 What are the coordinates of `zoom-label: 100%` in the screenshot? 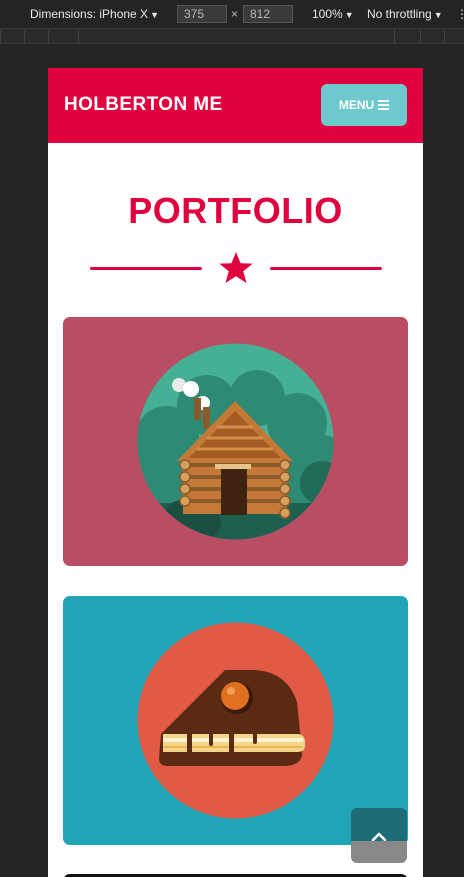 It's located at (327, 14).